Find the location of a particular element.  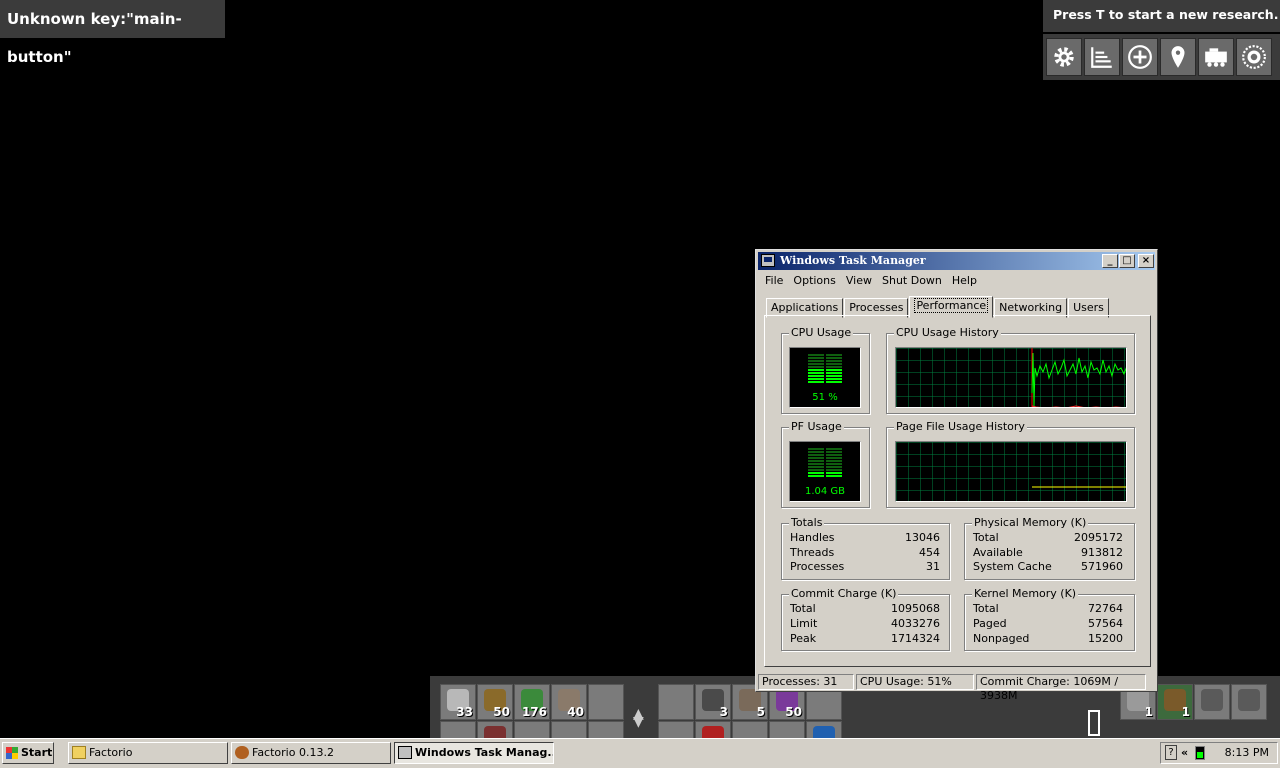

train-button is located at coordinates (1216, 57).